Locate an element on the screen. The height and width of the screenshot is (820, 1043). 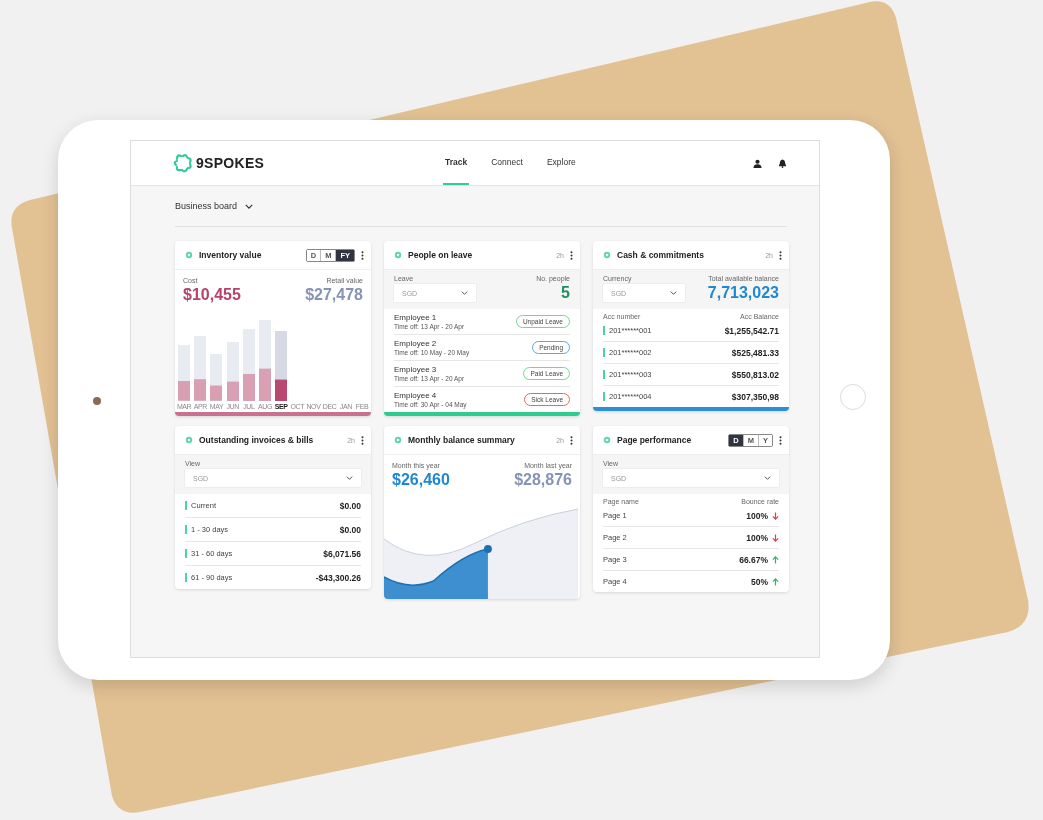
employee-name: Employee 2 is located at coordinates (416, 343).